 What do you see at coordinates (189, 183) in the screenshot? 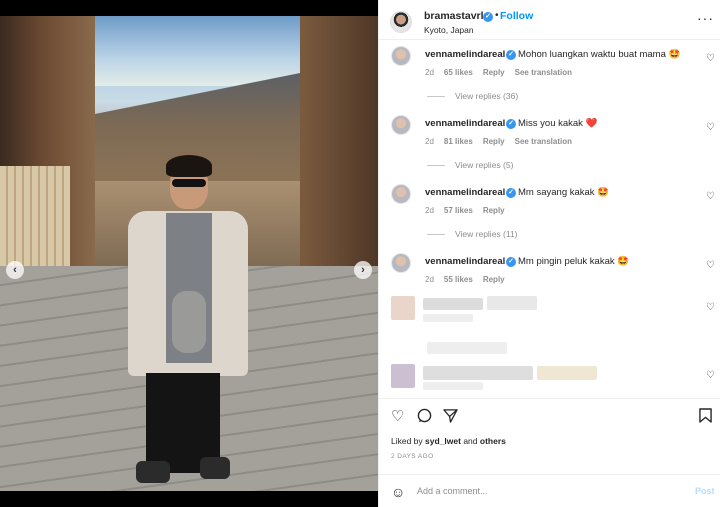
I see `person-sunglasses` at bounding box center [189, 183].